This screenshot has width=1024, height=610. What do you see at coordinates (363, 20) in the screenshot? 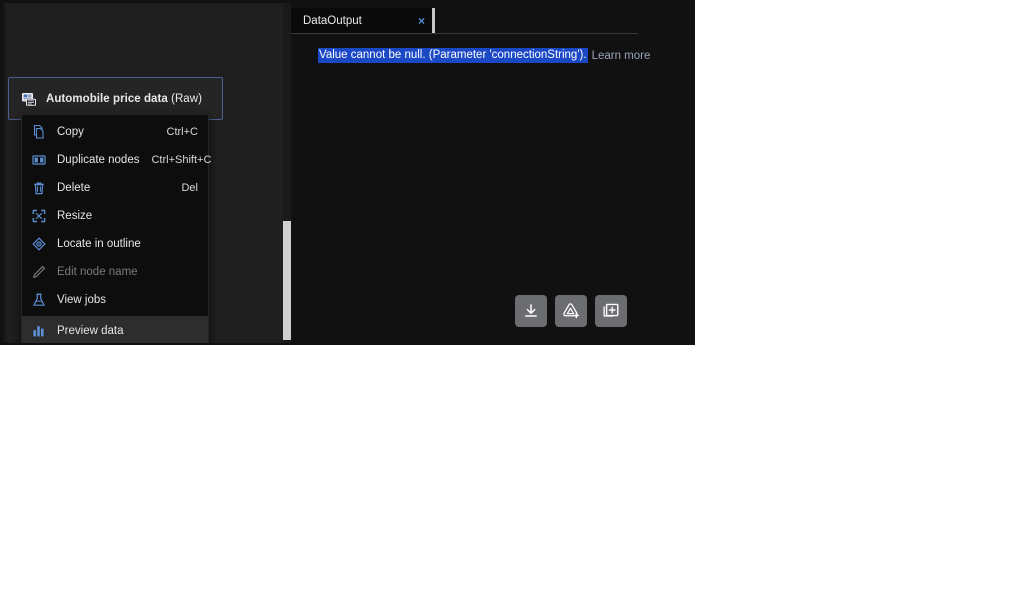
I see `tab-dataoutput: DataOutput ×` at bounding box center [363, 20].